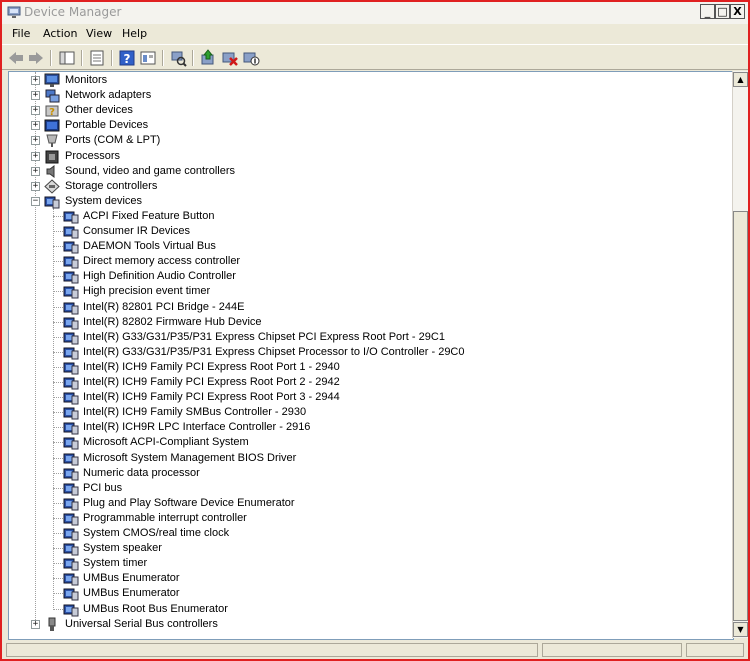 The width and height of the screenshot is (750, 661). What do you see at coordinates (369, 231) in the screenshot?
I see `tree-device-item: Consumer IR Devices` at bounding box center [369, 231].